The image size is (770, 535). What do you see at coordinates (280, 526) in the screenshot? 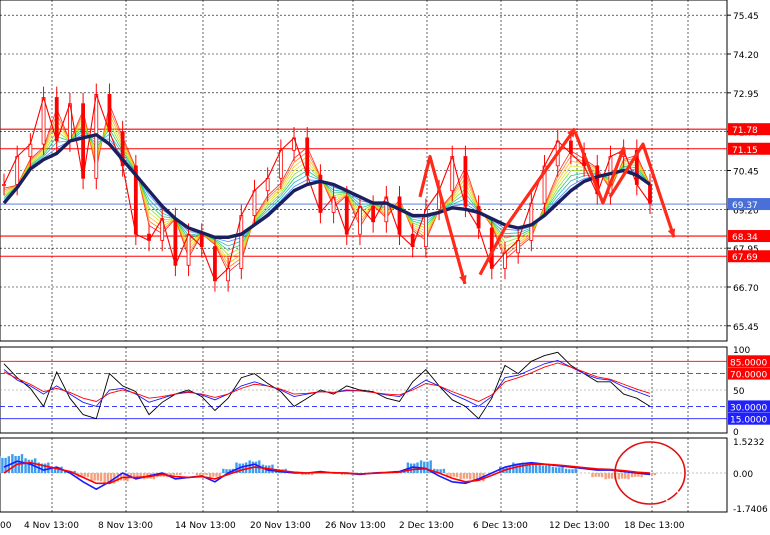
I see `x-tick-label: 20 Nov 13:00` at bounding box center [280, 526].